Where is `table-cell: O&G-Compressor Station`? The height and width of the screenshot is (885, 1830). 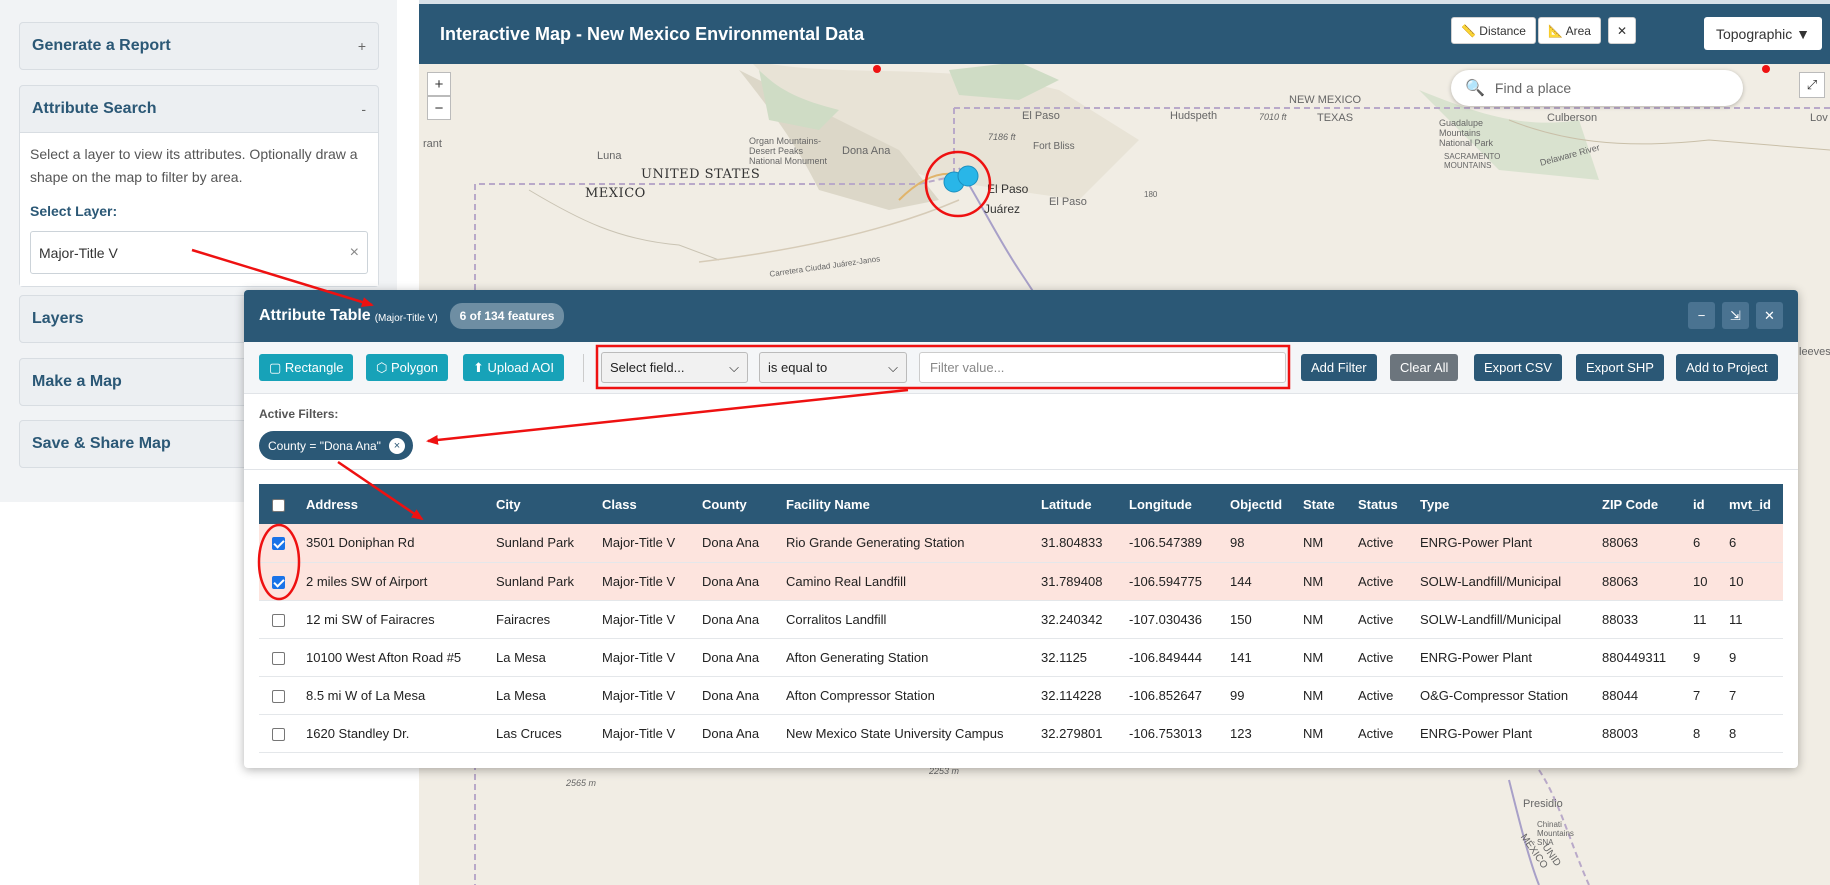
table-cell: O&G-Compressor Station is located at coordinates (1506, 695).